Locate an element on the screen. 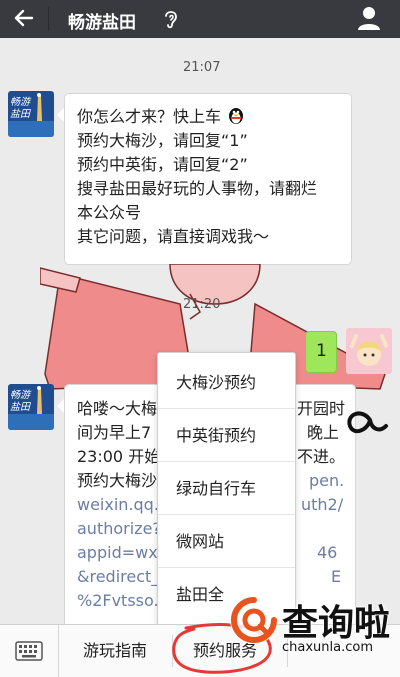  message-line: 你怎么才来？快上车 is located at coordinates (161, 117).